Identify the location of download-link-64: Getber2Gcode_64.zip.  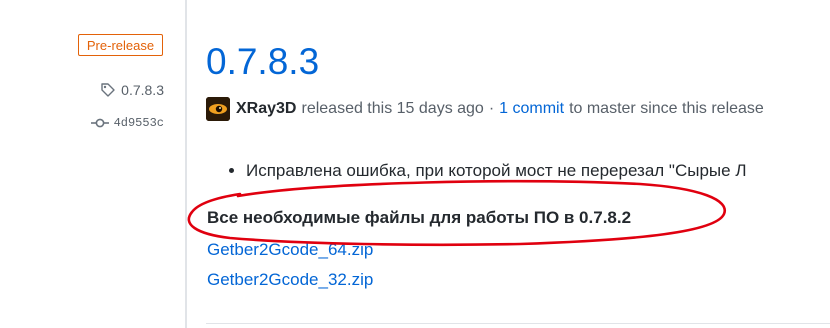
(290, 250).